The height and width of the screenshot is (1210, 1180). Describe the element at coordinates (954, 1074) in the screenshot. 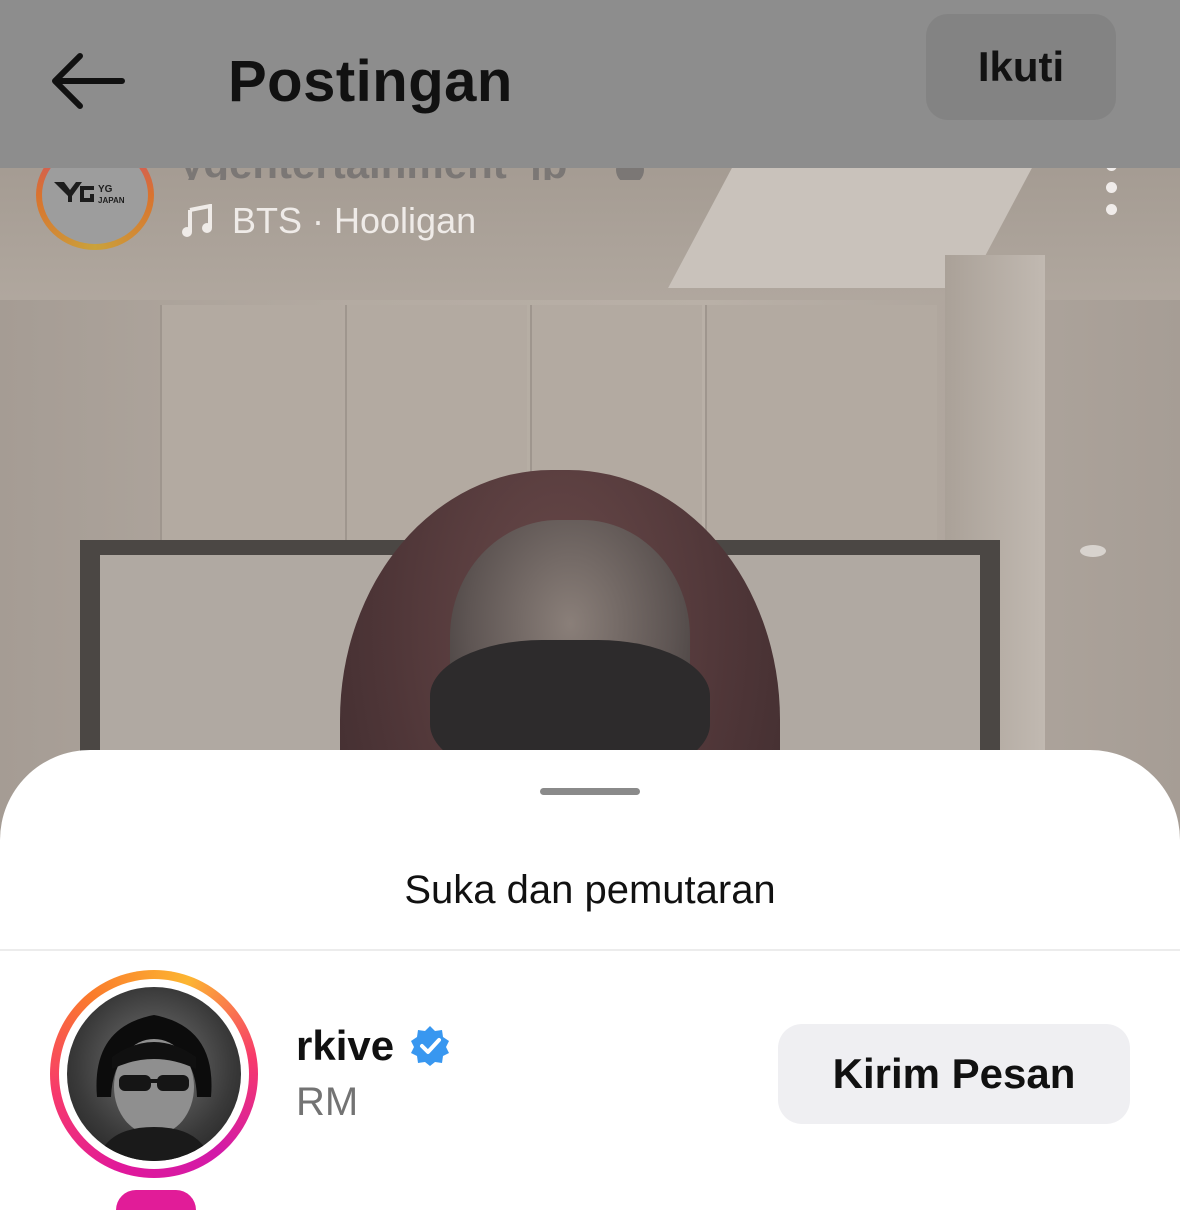

I see `send-message-button: Kirim Pesan` at that location.